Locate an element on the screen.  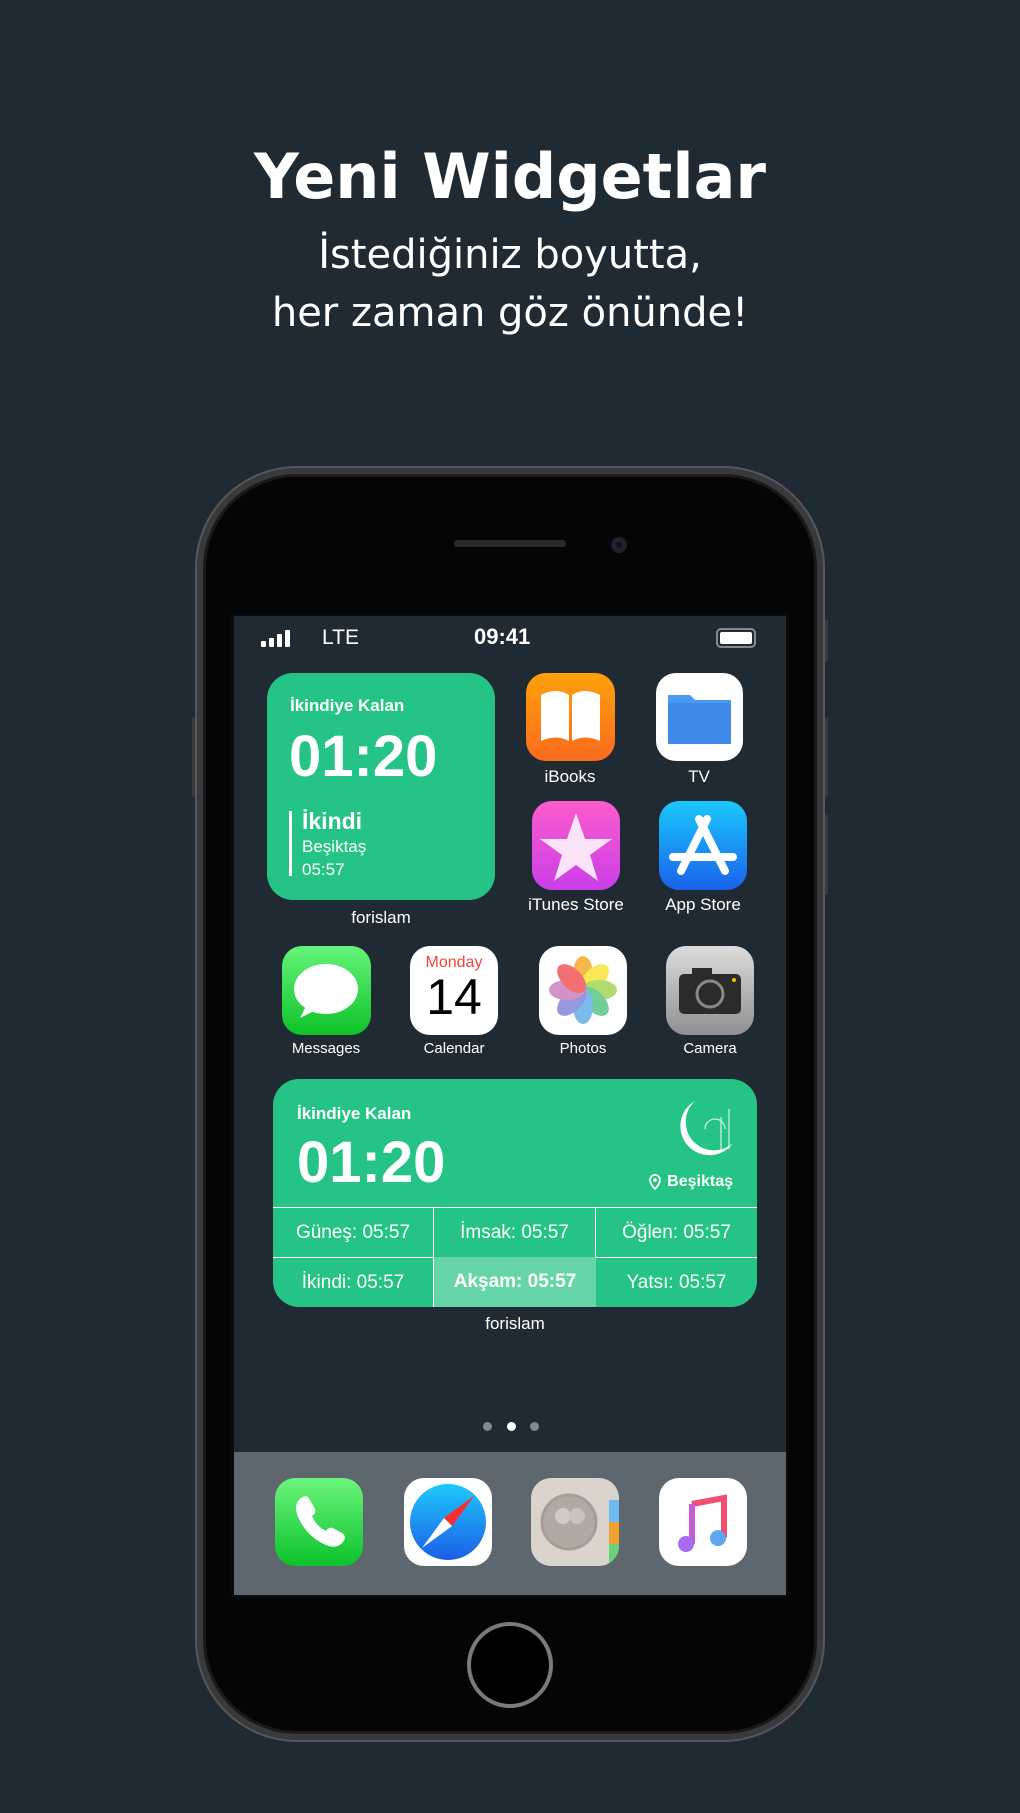
network-type: LTE is located at coordinates (340, 637).